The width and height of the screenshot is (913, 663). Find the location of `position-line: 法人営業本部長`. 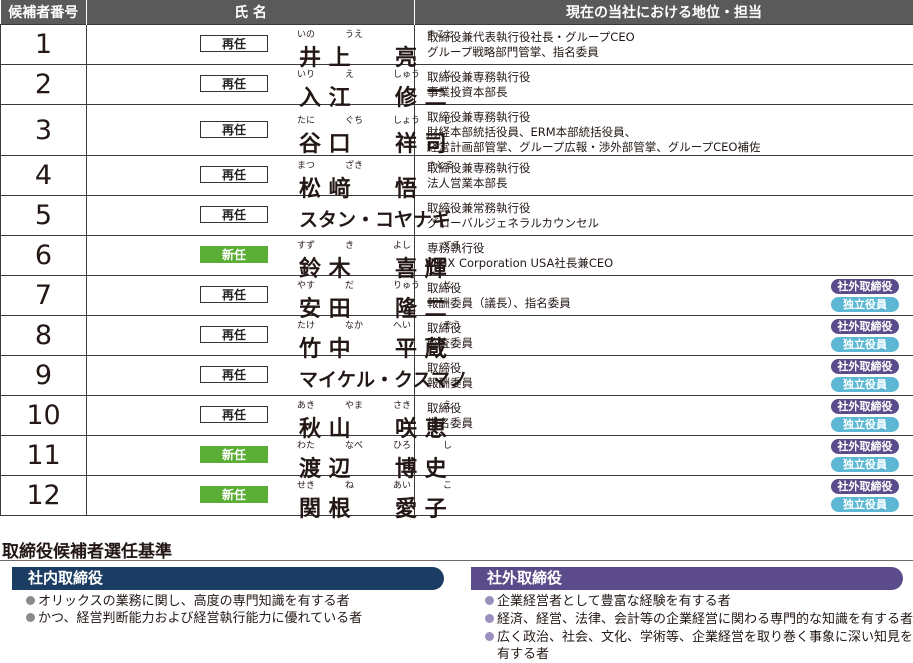

position-line: 法人営業本部長 is located at coordinates (467, 183).